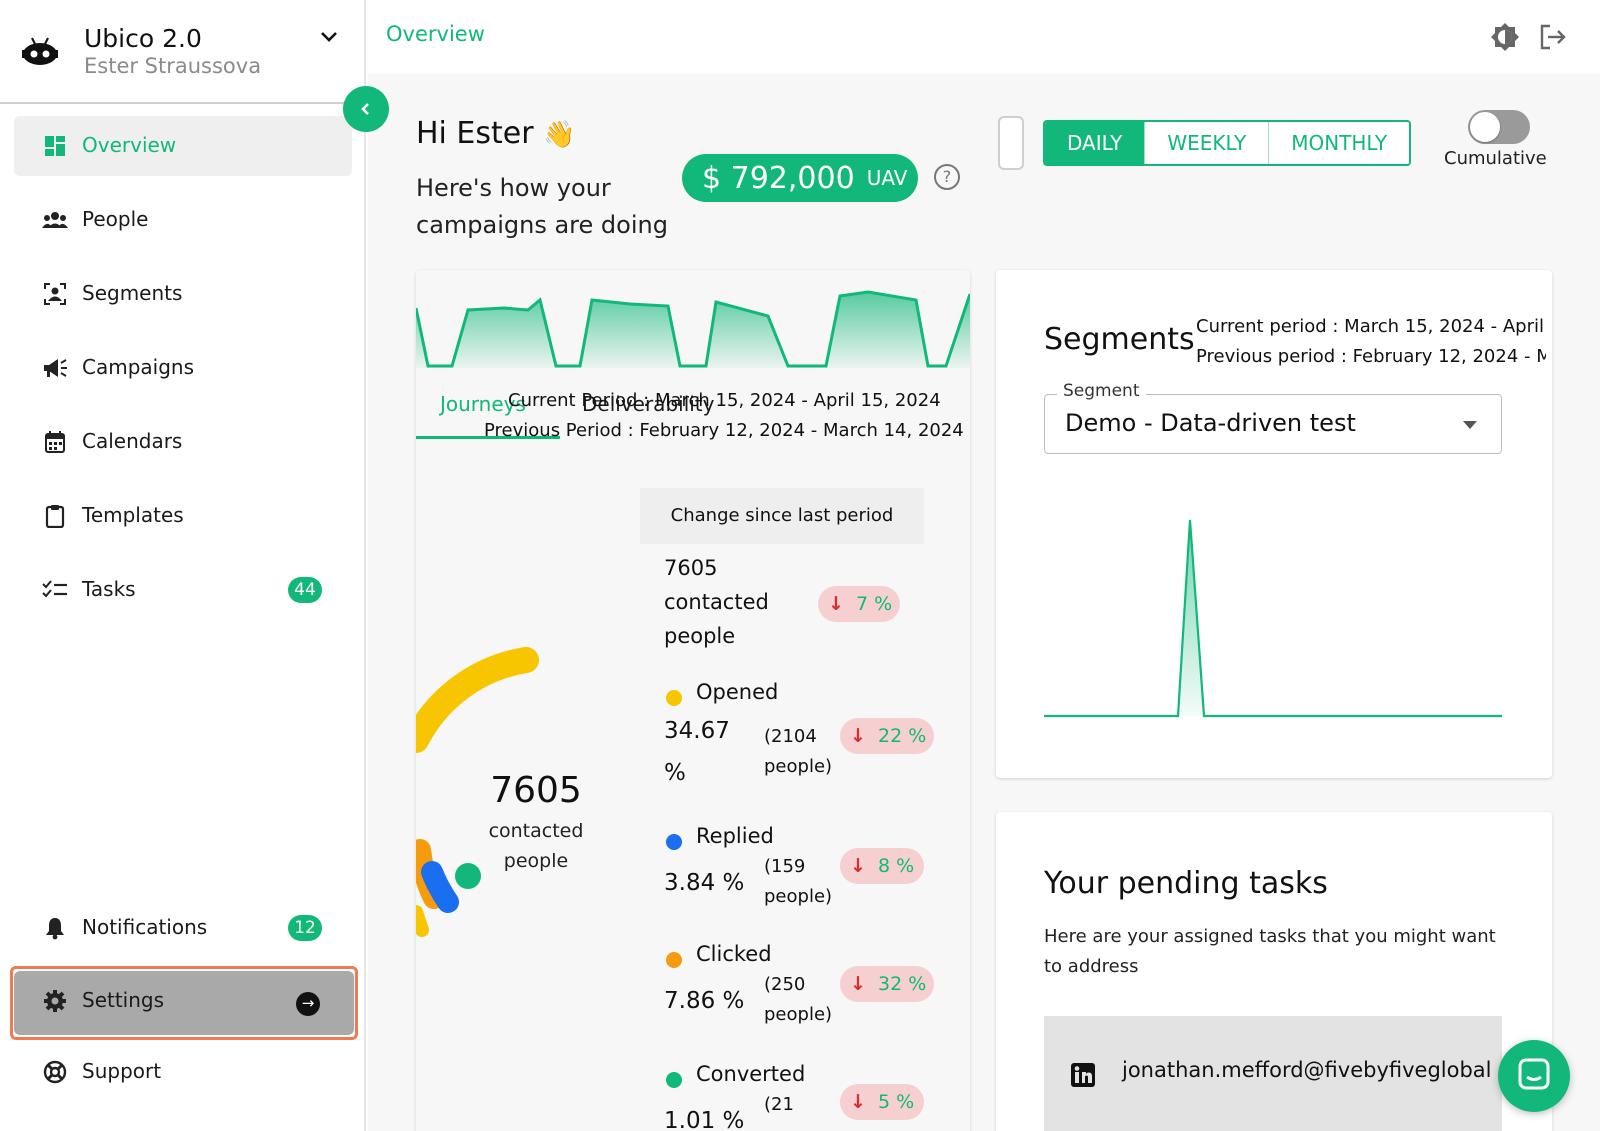 This screenshot has width=1600, height=1131. Describe the element at coordinates (782, 516) in the screenshot. I see `change-header: Change since last period` at that location.